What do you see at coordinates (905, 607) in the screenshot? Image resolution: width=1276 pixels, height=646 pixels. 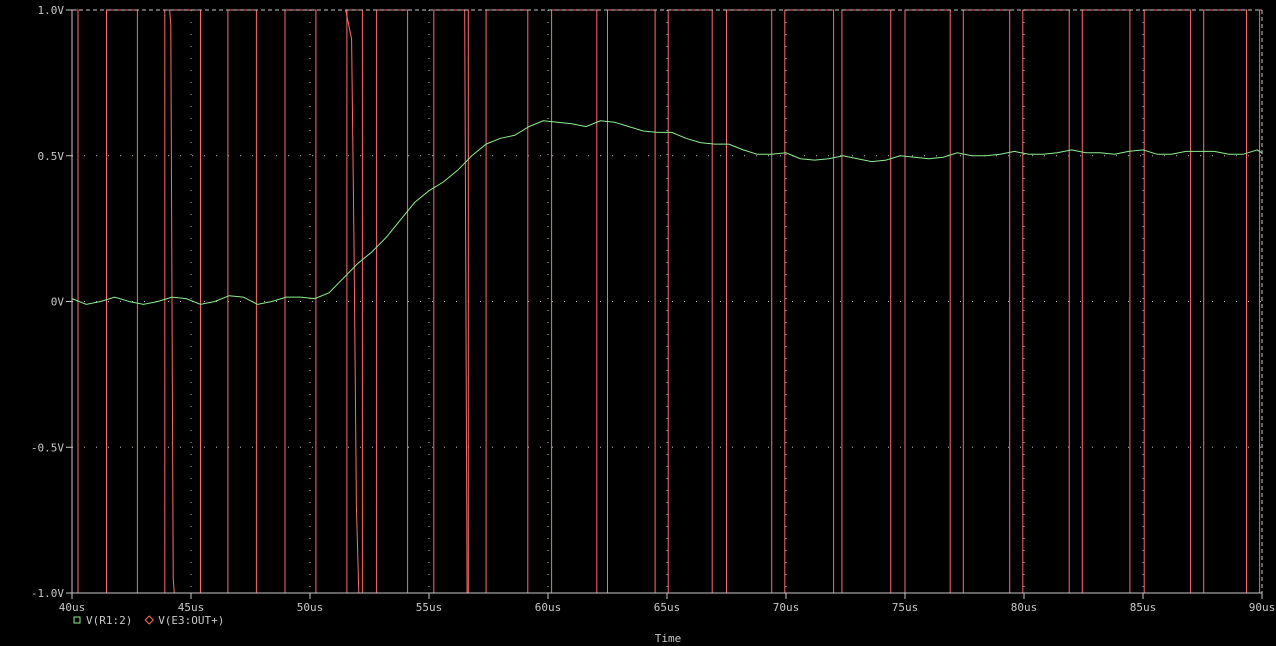 I see `x-tick-label: 75us` at bounding box center [905, 607].